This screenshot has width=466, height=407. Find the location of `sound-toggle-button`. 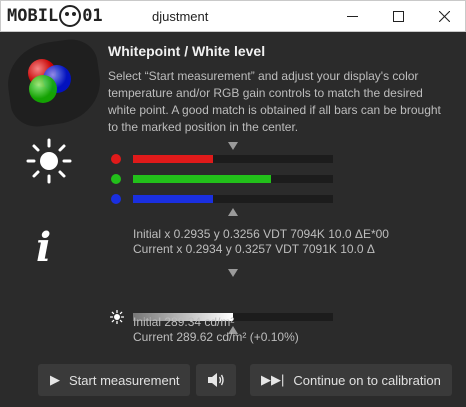

sound-toggle-button is located at coordinates (216, 380).